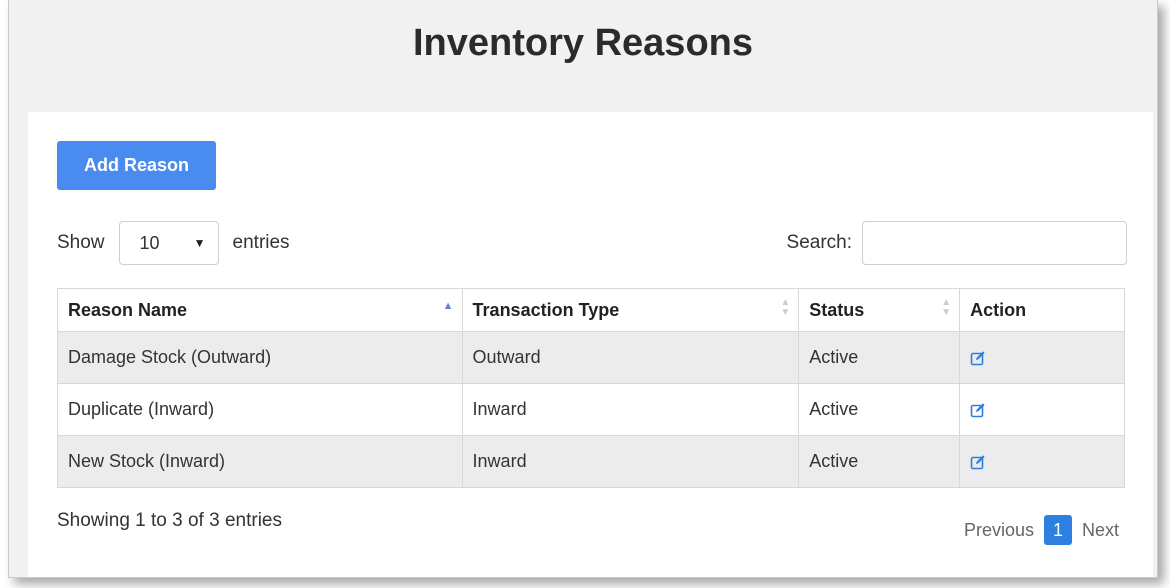 This screenshot has width=1170, height=588. I want to click on show-label: Show, so click(81, 242).